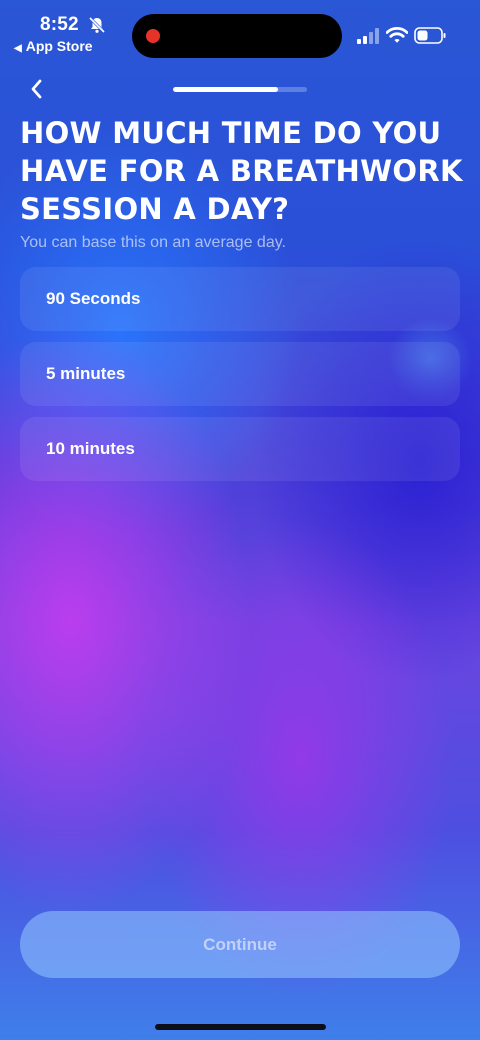  Describe the element at coordinates (153, 36) in the screenshot. I see `recording-indicator-icon` at that location.